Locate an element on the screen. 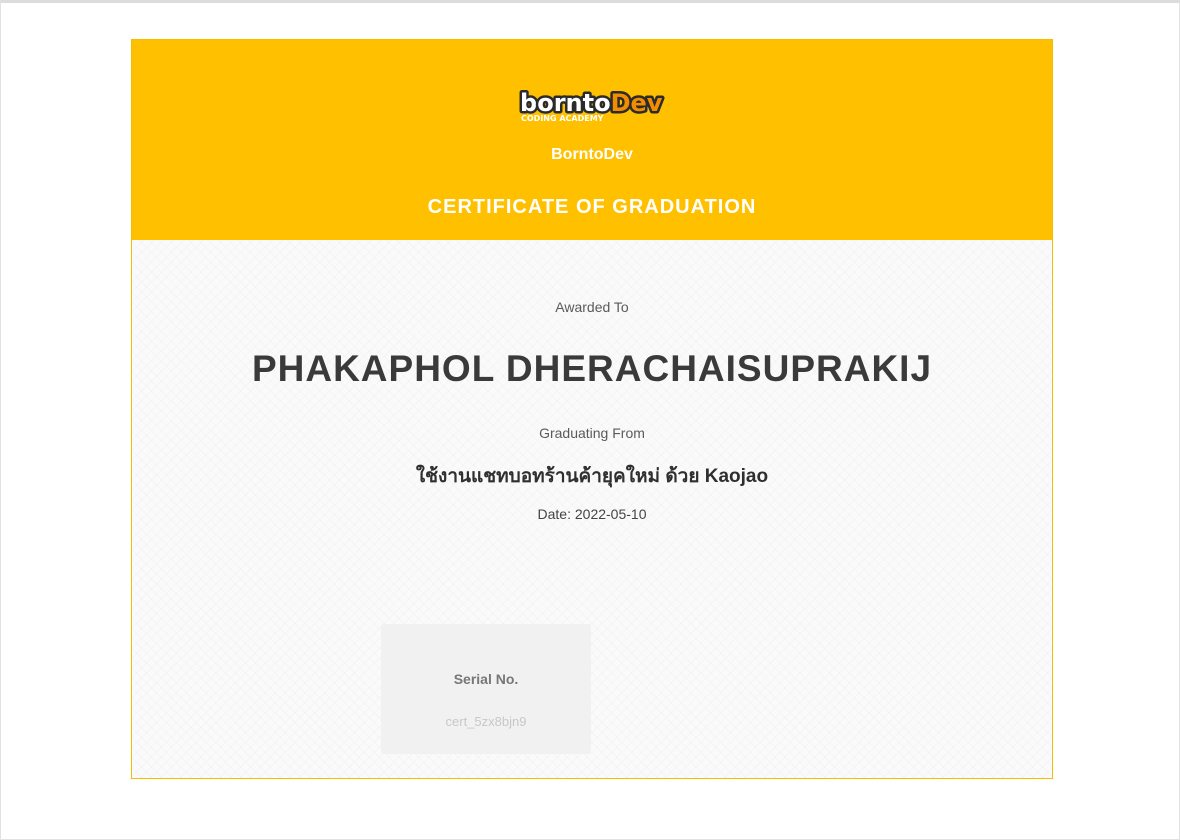 The image size is (1180, 840). awarded-to-label: Awarded To is located at coordinates (592, 307).